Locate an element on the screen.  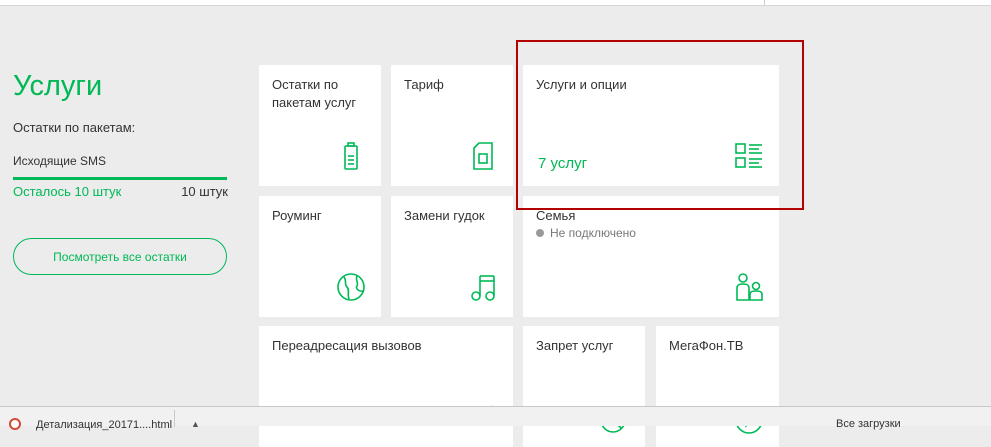
tile-balances-label: Остатки по пакетам услуг is located at coordinates (314, 93).